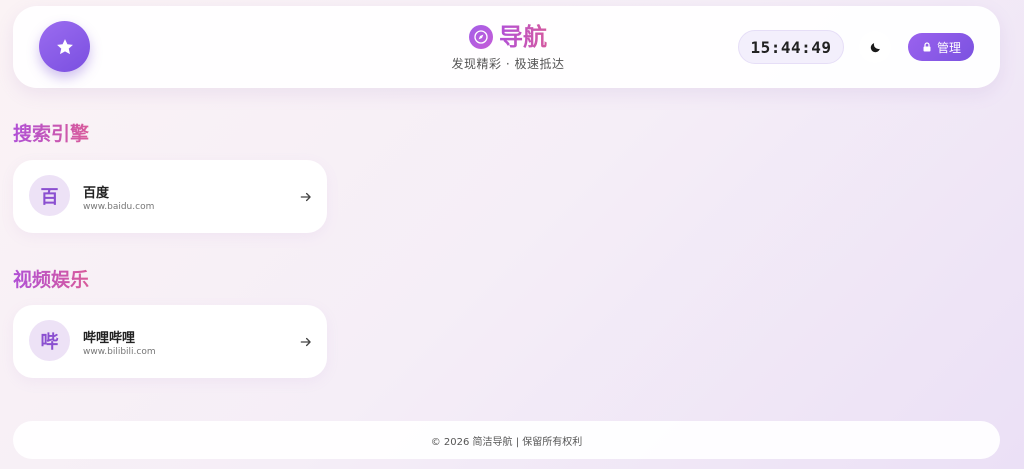 This screenshot has width=1024, height=469. I want to click on link-url: www.bilibili.com, so click(119, 352).